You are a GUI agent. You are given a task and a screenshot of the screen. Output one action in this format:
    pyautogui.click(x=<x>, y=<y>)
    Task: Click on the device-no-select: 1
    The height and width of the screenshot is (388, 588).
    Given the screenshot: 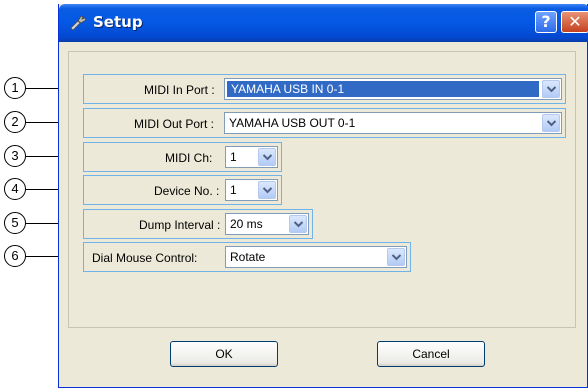 What is the action you would take?
    pyautogui.click(x=251, y=190)
    